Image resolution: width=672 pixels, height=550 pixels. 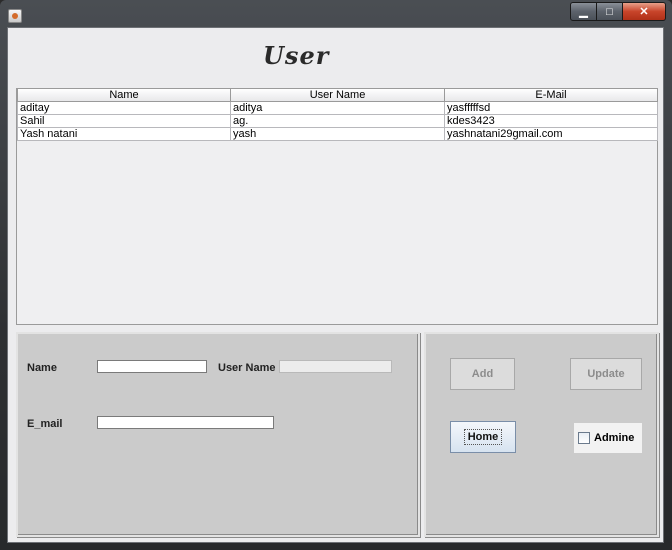 What do you see at coordinates (335, 366) in the screenshot?
I see `username-field` at bounding box center [335, 366].